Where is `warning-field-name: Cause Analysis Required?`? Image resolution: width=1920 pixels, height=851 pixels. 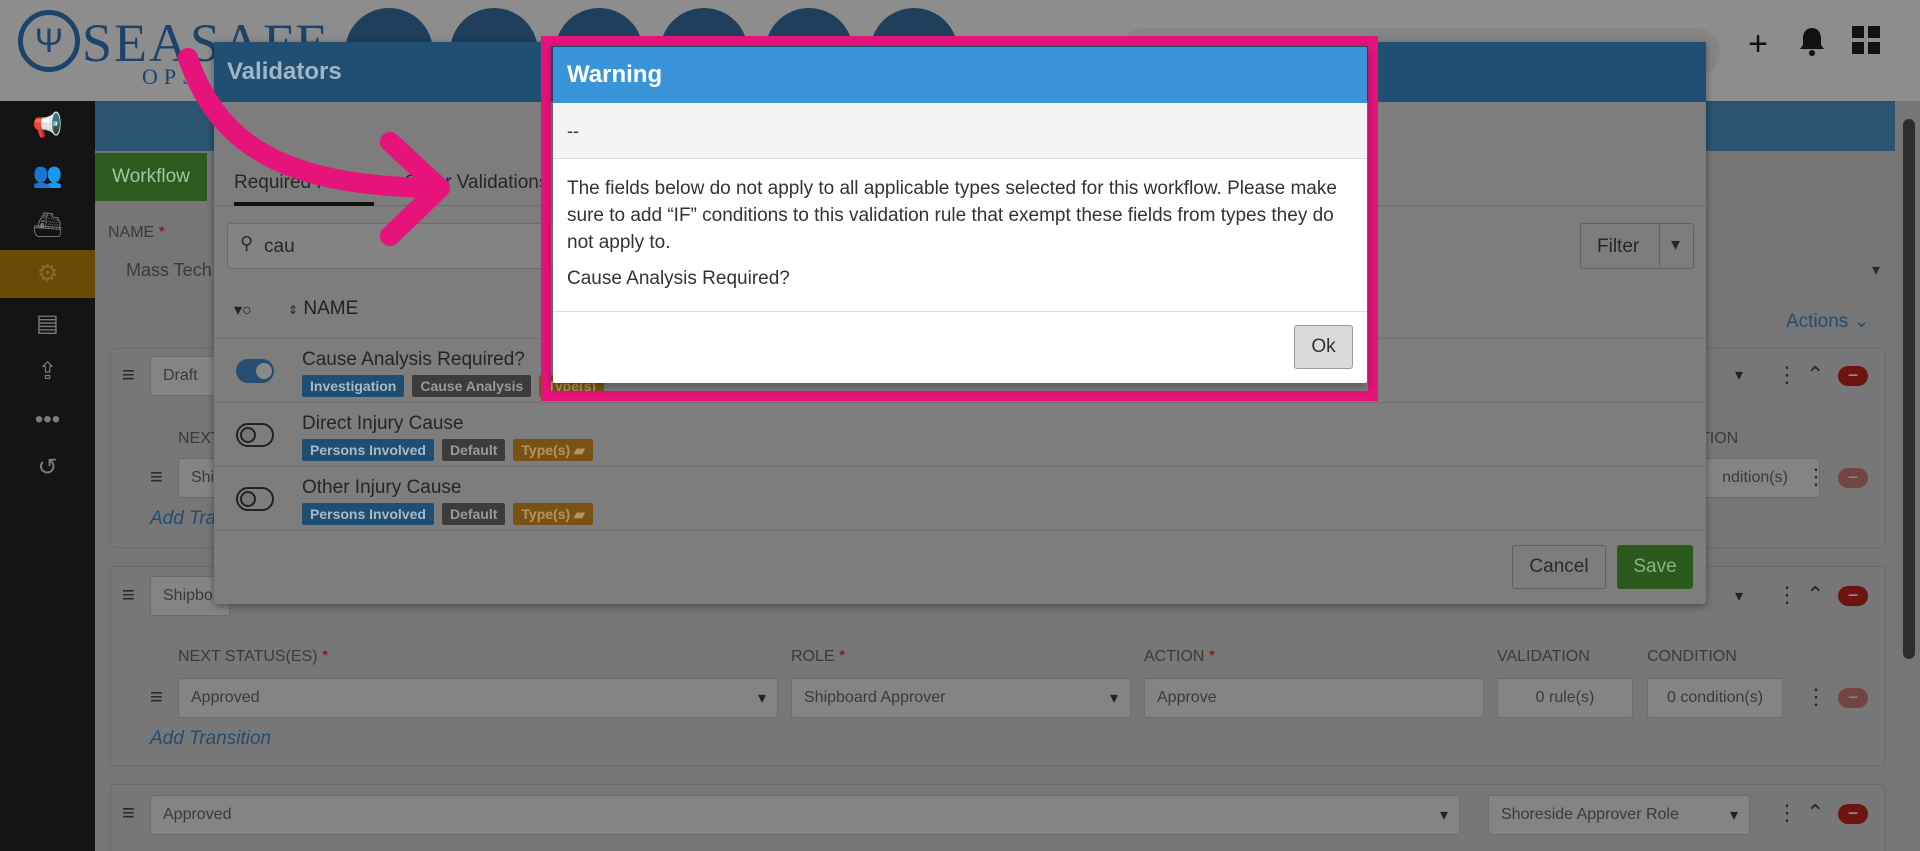
warning-field-name: Cause Analysis Required? is located at coordinates (678, 278).